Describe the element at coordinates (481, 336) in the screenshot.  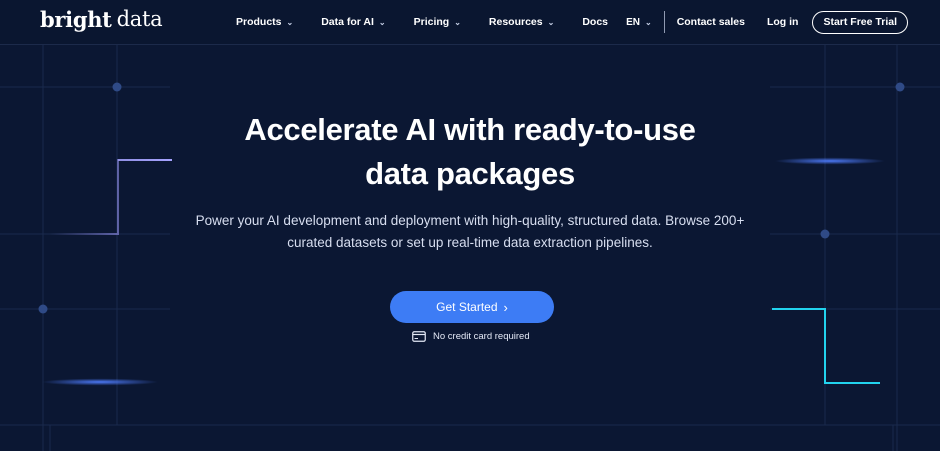
I see `no-credit-card-text: No credit card required` at that location.